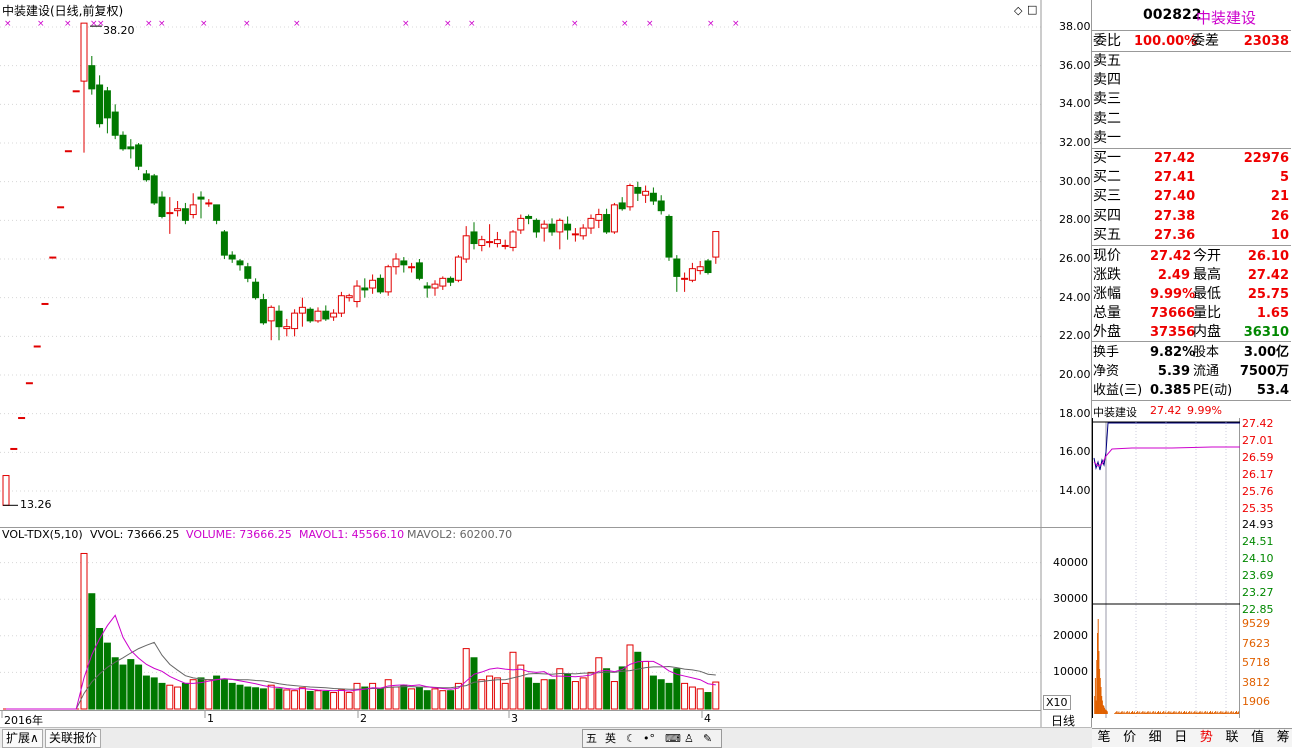 The image size is (1292, 748). I want to click on bottom-tab-2: 细, so click(1155, 738).